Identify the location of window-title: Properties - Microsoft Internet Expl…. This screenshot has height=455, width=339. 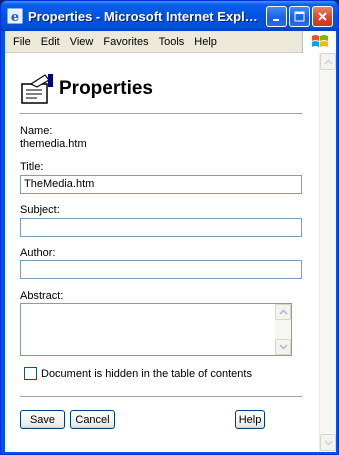
(143, 16).